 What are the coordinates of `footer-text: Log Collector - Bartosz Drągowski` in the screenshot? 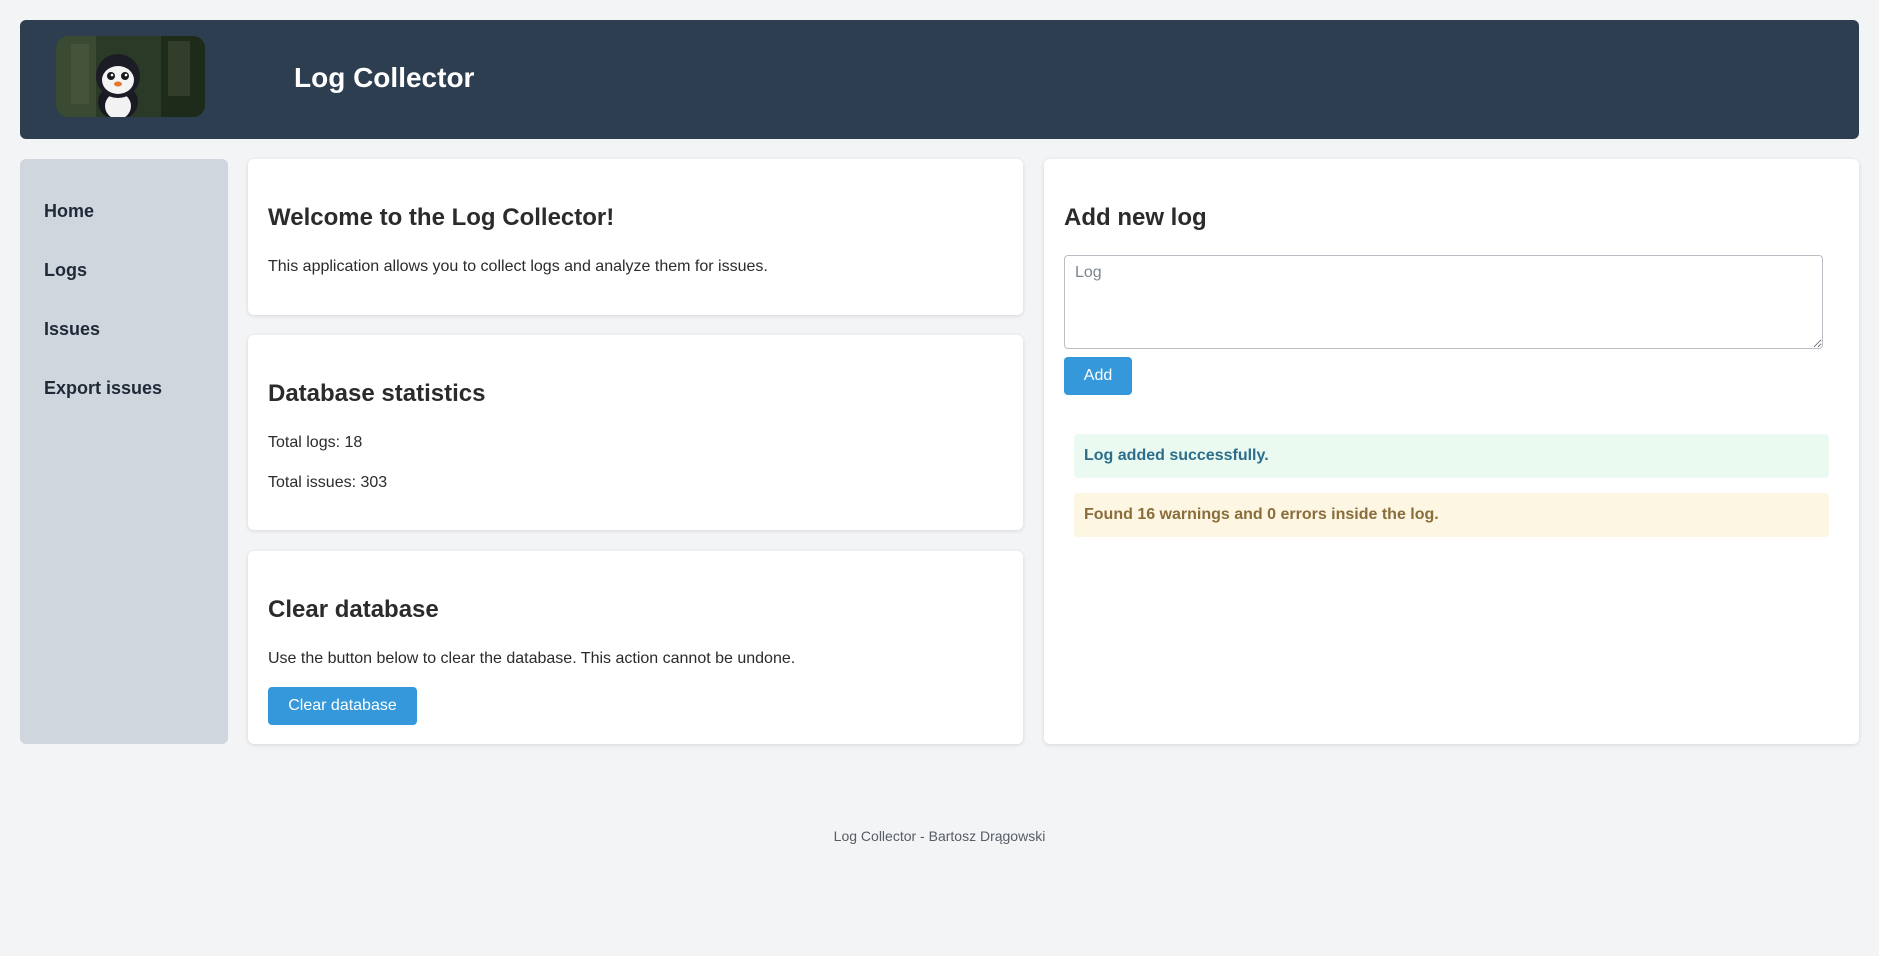 It's located at (939, 836).